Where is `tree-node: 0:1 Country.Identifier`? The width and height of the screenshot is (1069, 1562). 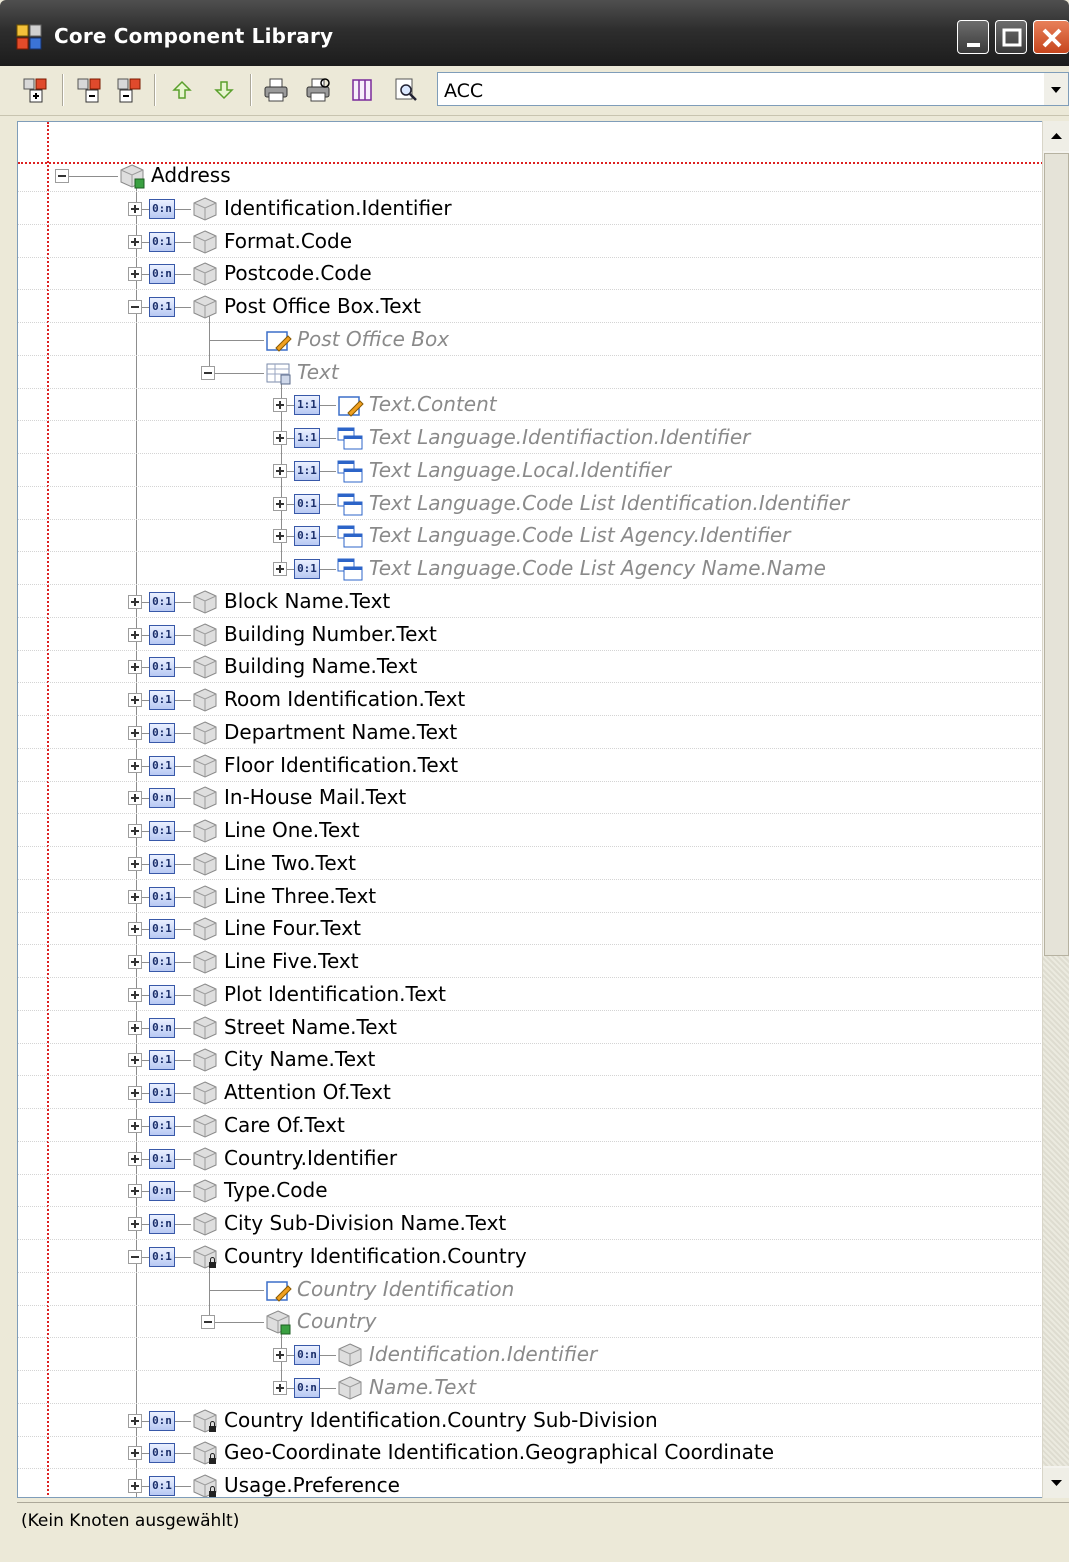 tree-node: 0:1 Country.Identifier is located at coordinates (530, 1159).